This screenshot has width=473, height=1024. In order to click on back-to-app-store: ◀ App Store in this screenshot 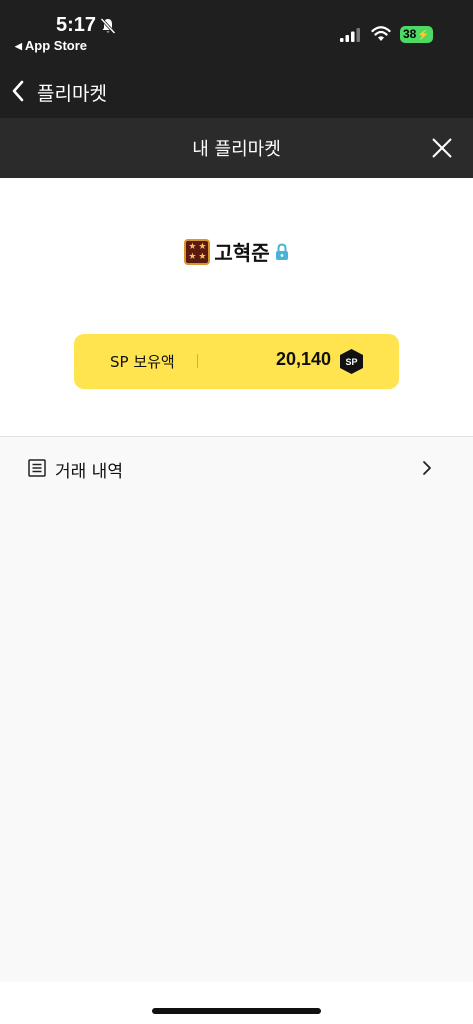, I will do `click(51, 45)`.